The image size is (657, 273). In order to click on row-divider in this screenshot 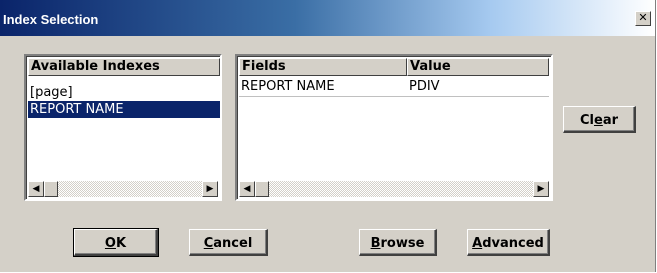, I will do `click(394, 96)`.